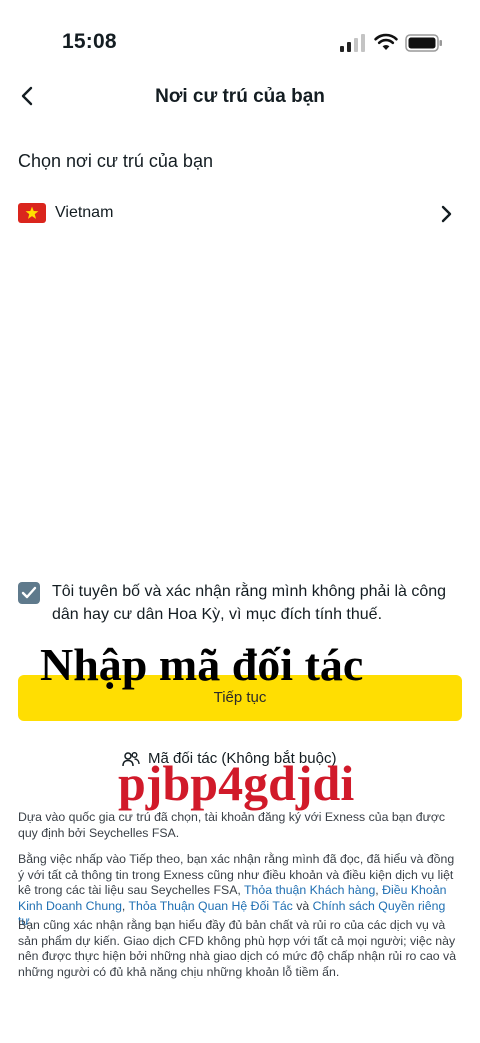 The image size is (480, 1043). I want to click on signal-icon, so click(352, 43).